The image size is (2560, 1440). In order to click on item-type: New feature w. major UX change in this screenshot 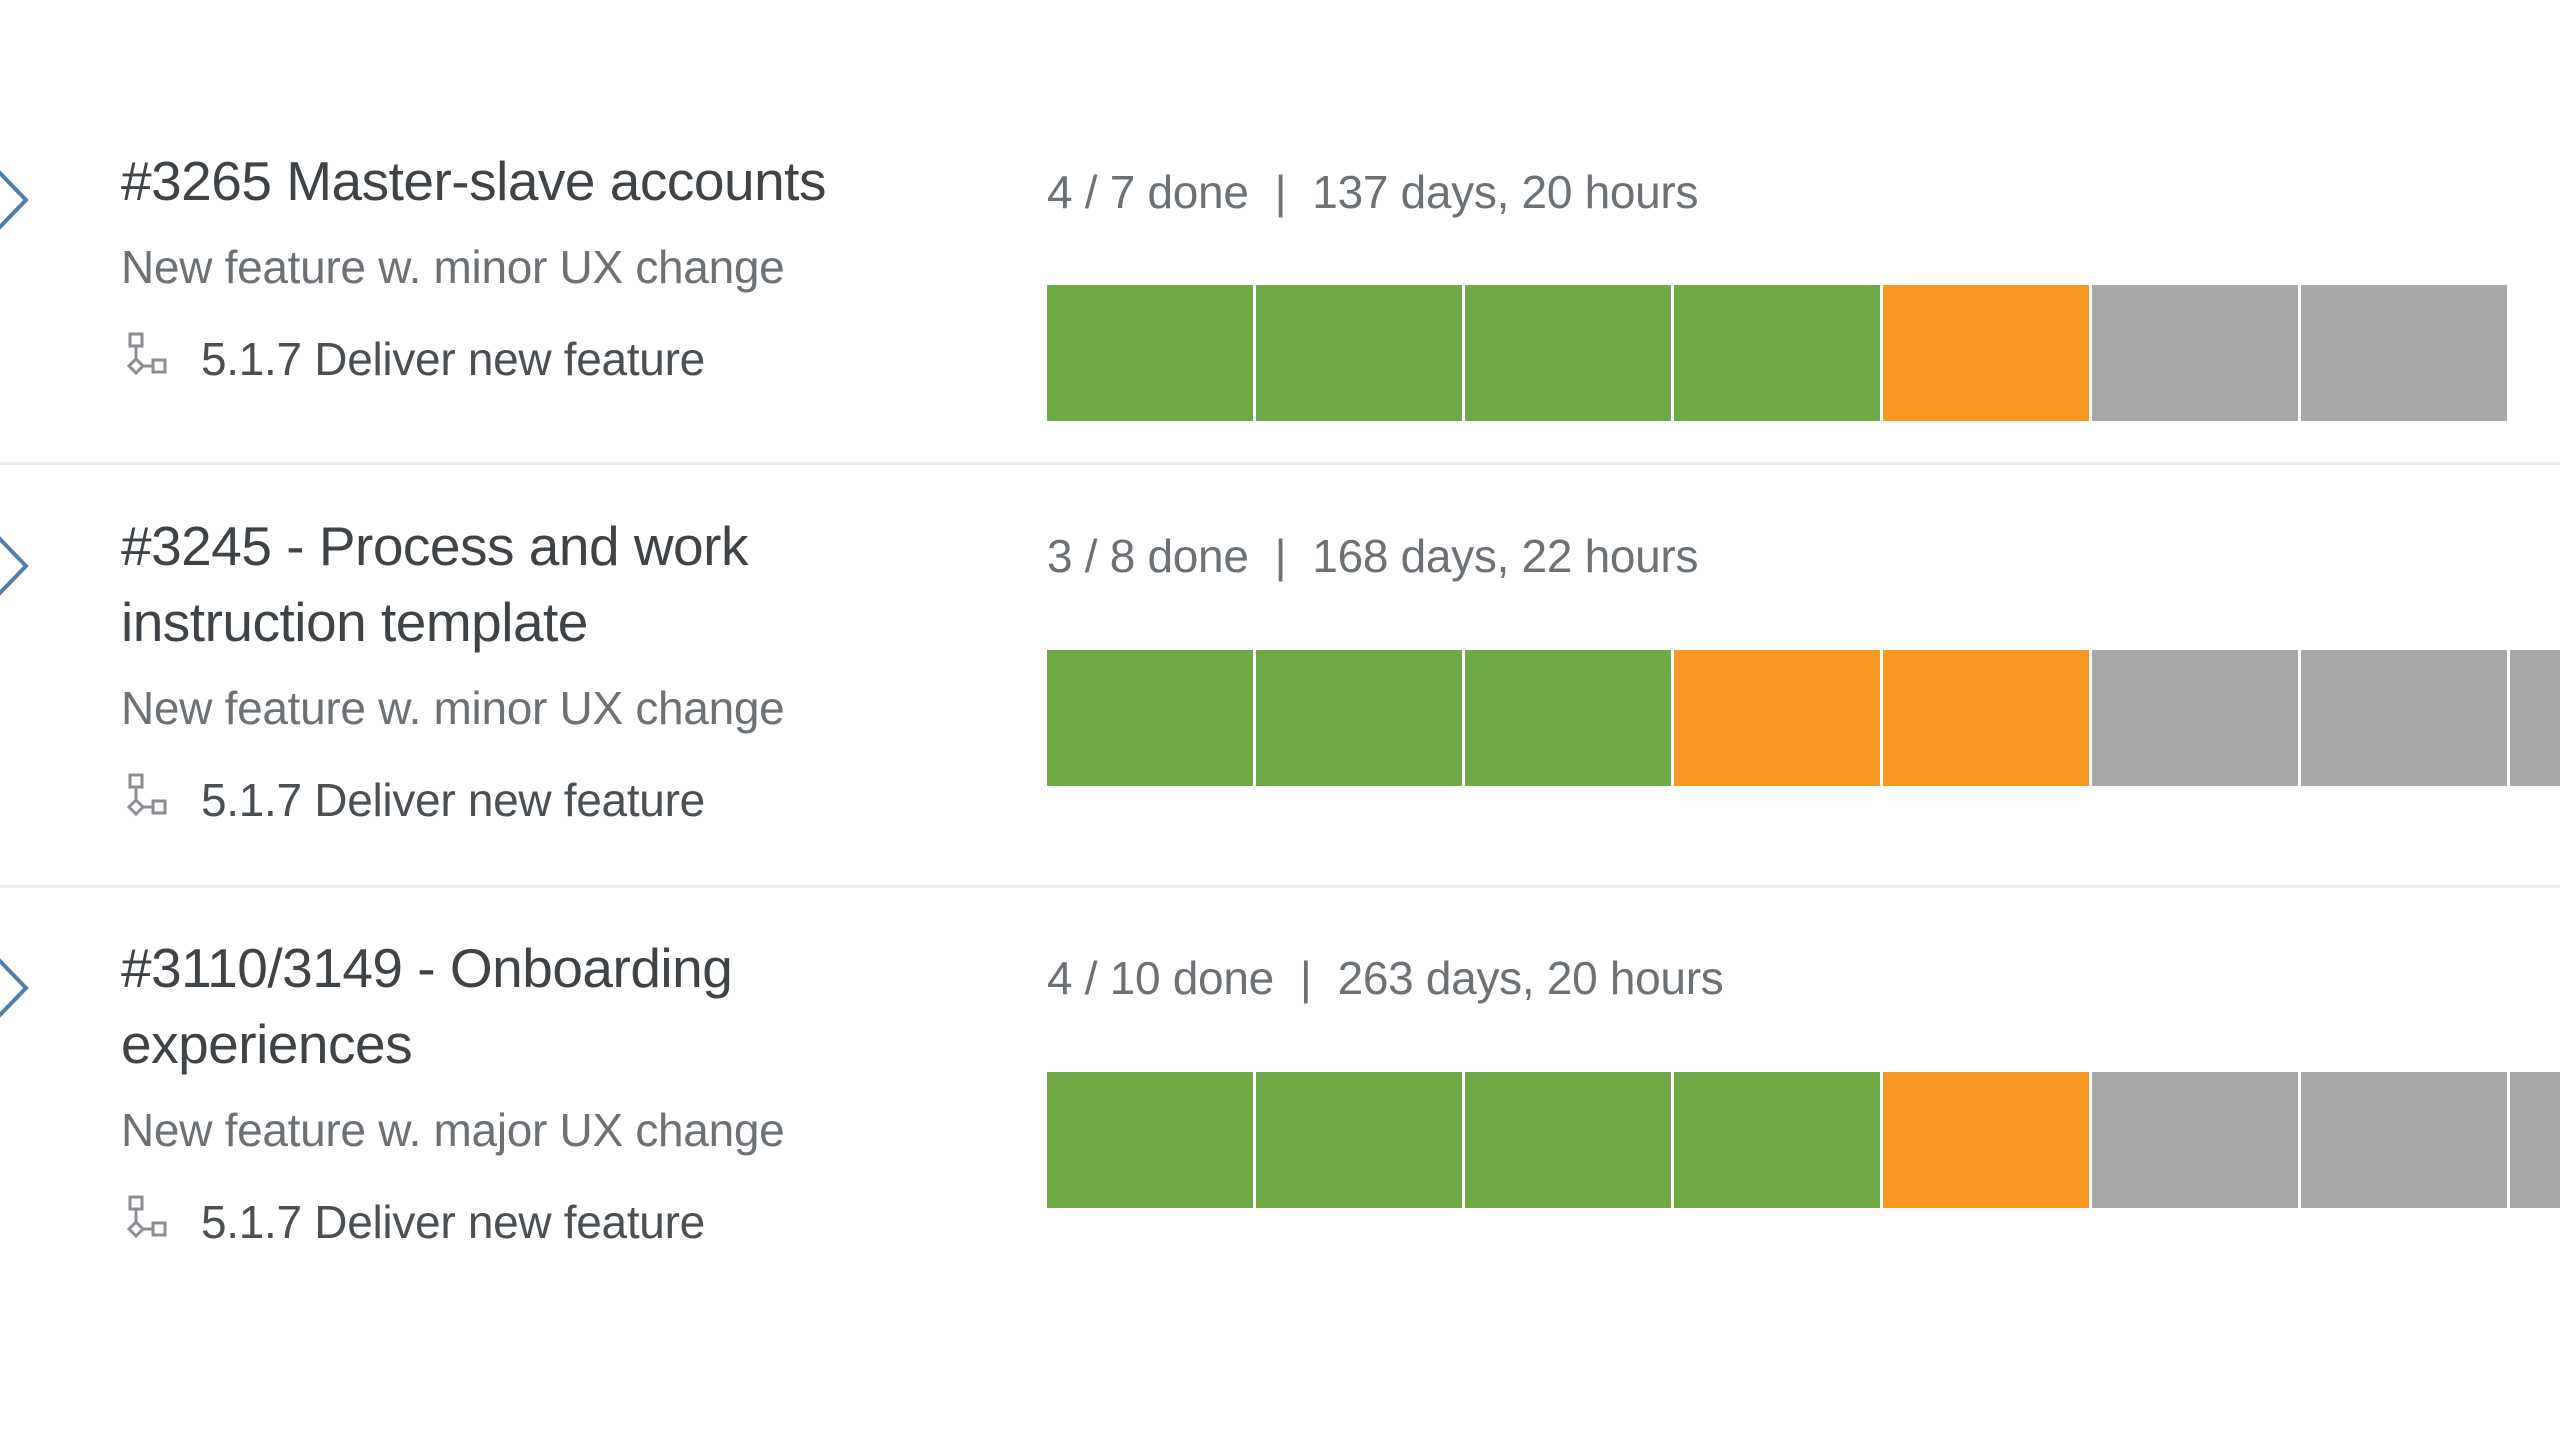, I will do `click(453, 1130)`.